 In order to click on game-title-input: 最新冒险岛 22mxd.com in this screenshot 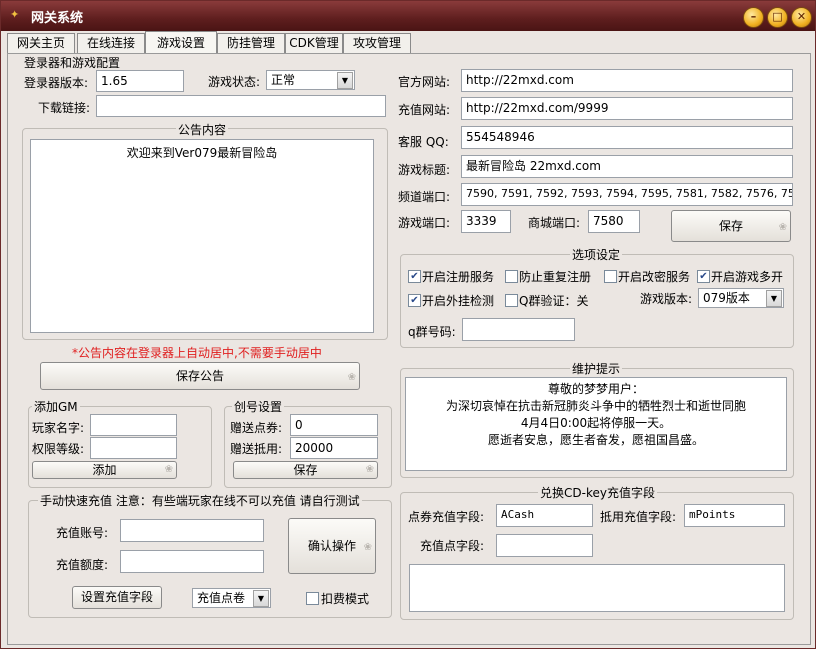, I will do `click(627, 166)`.